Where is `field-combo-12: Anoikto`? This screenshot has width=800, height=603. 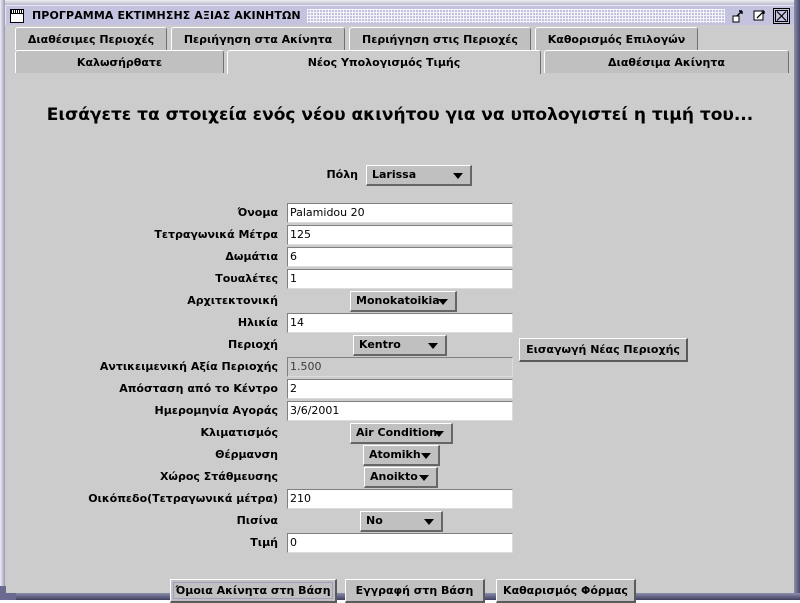
field-combo-12: Anoikto is located at coordinates (401, 477).